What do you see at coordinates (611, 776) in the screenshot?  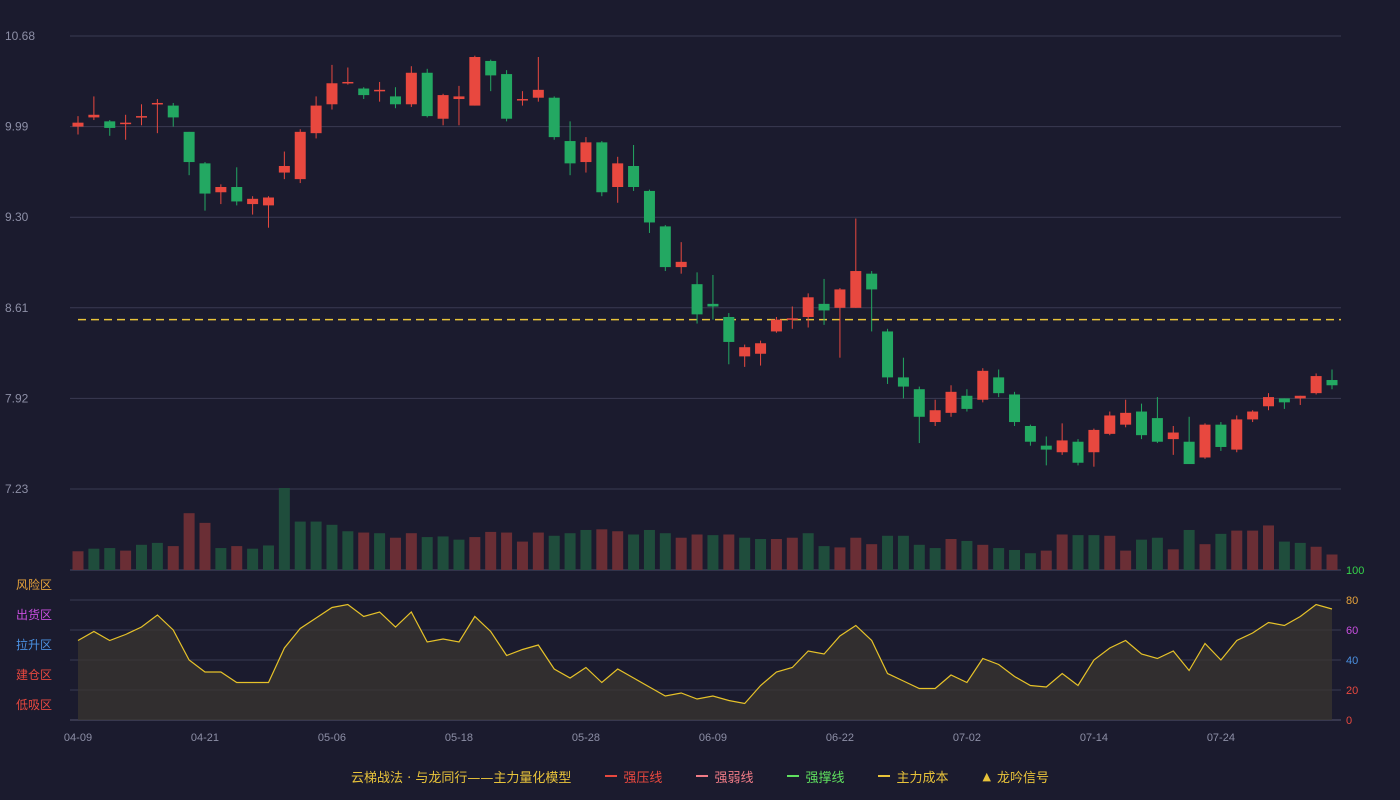 I see `resistance-line-swatch` at bounding box center [611, 776].